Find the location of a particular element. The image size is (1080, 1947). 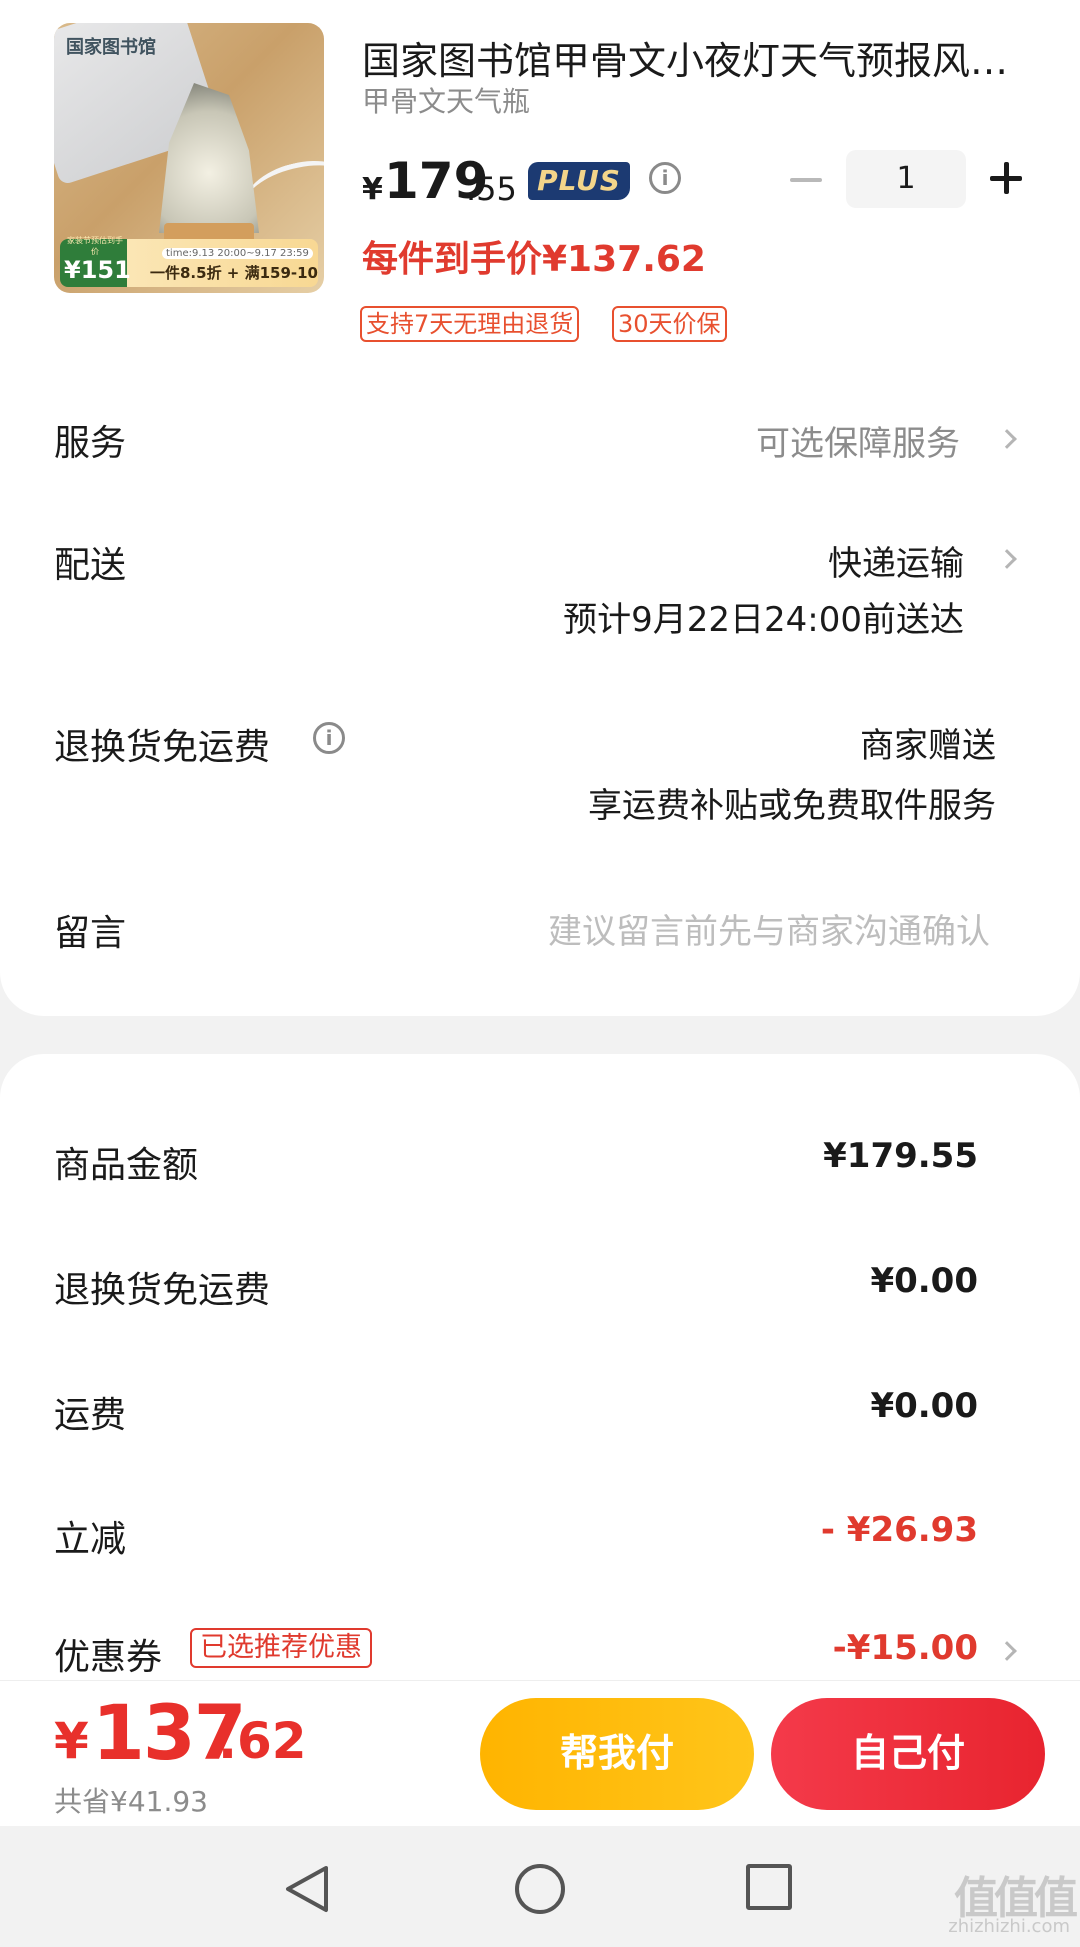

return-freight-summary-value: ¥0.00 is located at coordinates (924, 1281).